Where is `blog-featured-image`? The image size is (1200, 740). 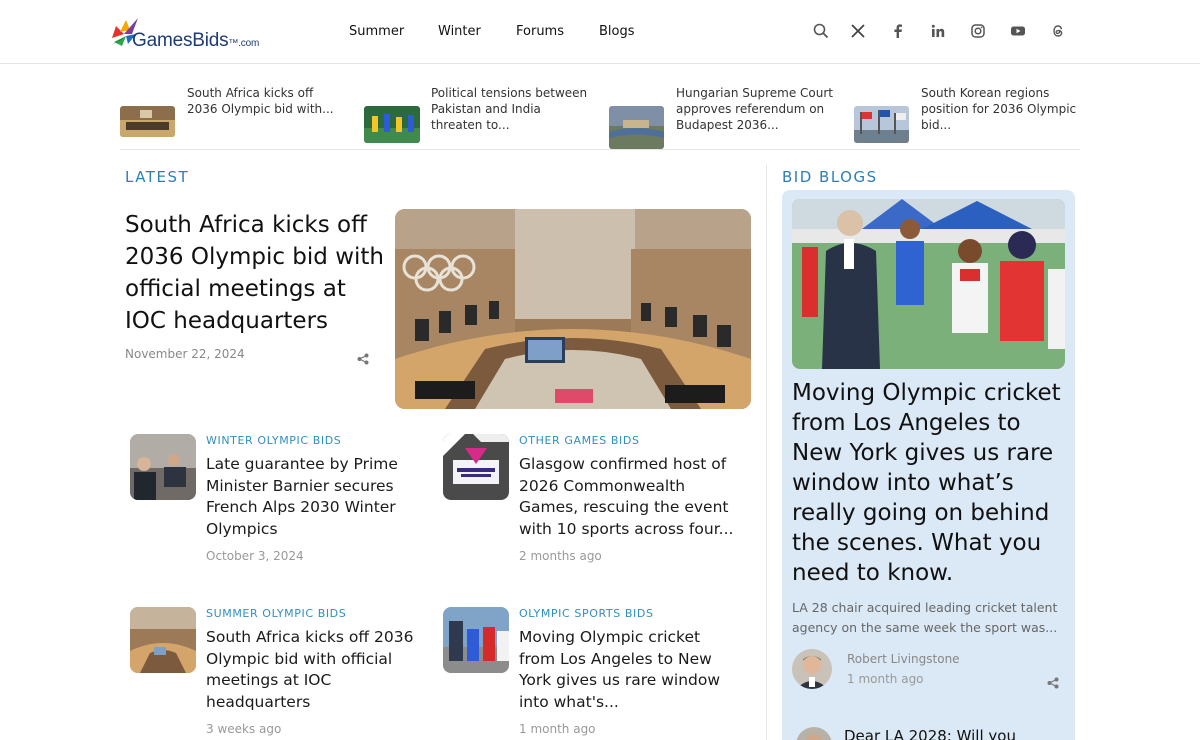 blog-featured-image is located at coordinates (928, 284).